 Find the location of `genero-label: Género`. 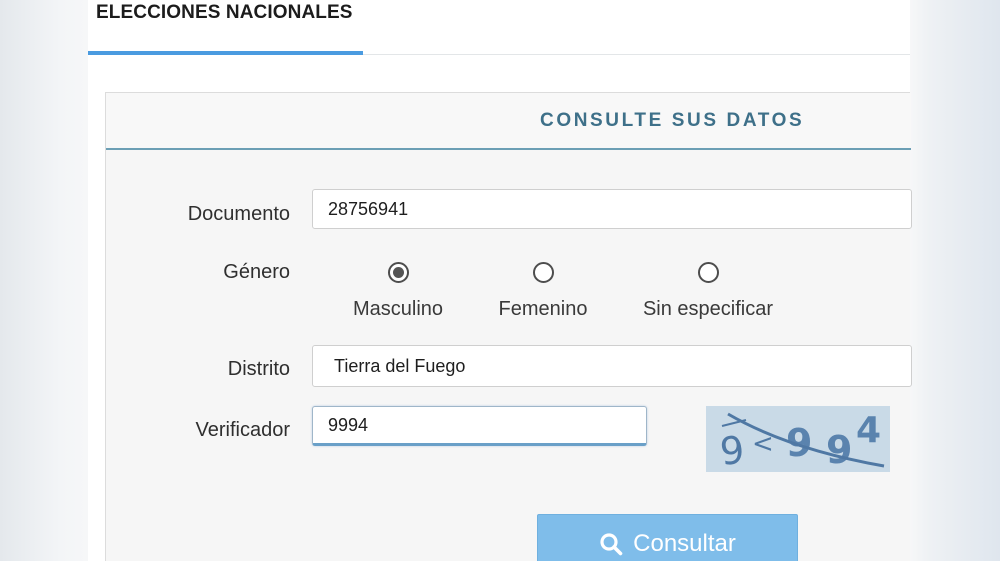

genero-label: Género is located at coordinates (256, 272).